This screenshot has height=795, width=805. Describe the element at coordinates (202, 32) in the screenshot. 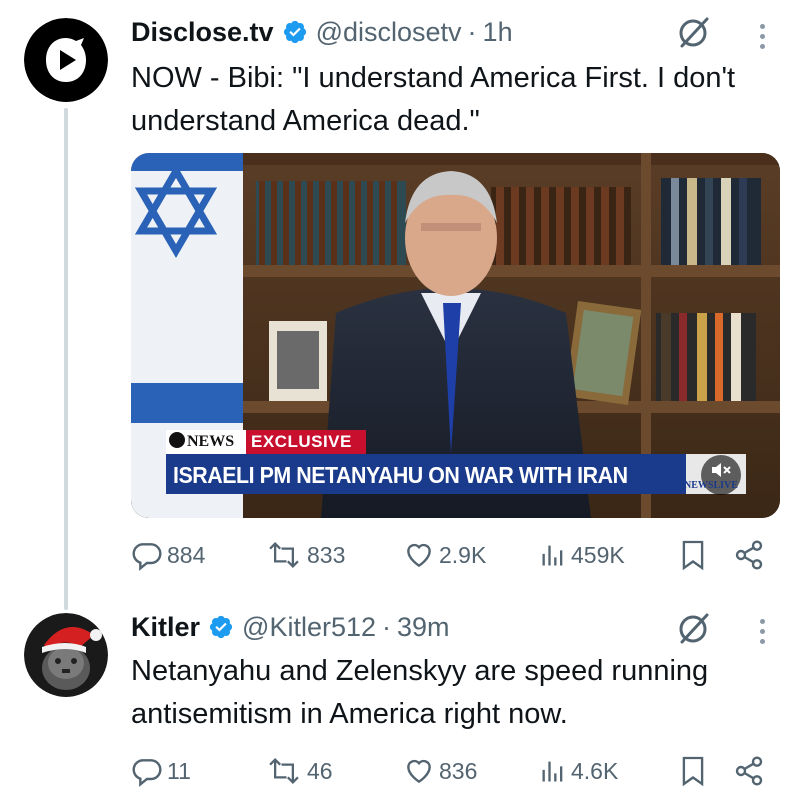

I see `author-name: Disclose.tv` at that location.